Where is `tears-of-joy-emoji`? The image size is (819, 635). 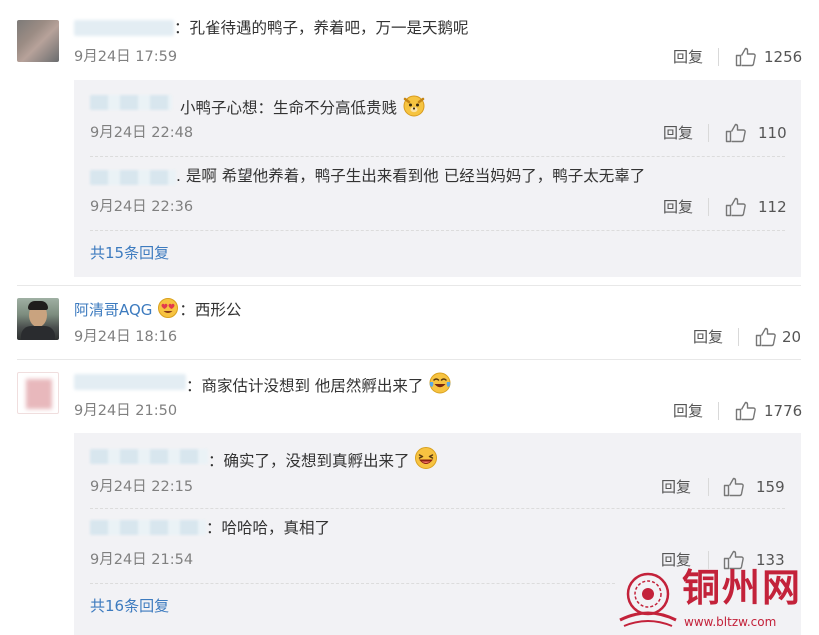 tears-of-joy-emoji is located at coordinates (440, 383).